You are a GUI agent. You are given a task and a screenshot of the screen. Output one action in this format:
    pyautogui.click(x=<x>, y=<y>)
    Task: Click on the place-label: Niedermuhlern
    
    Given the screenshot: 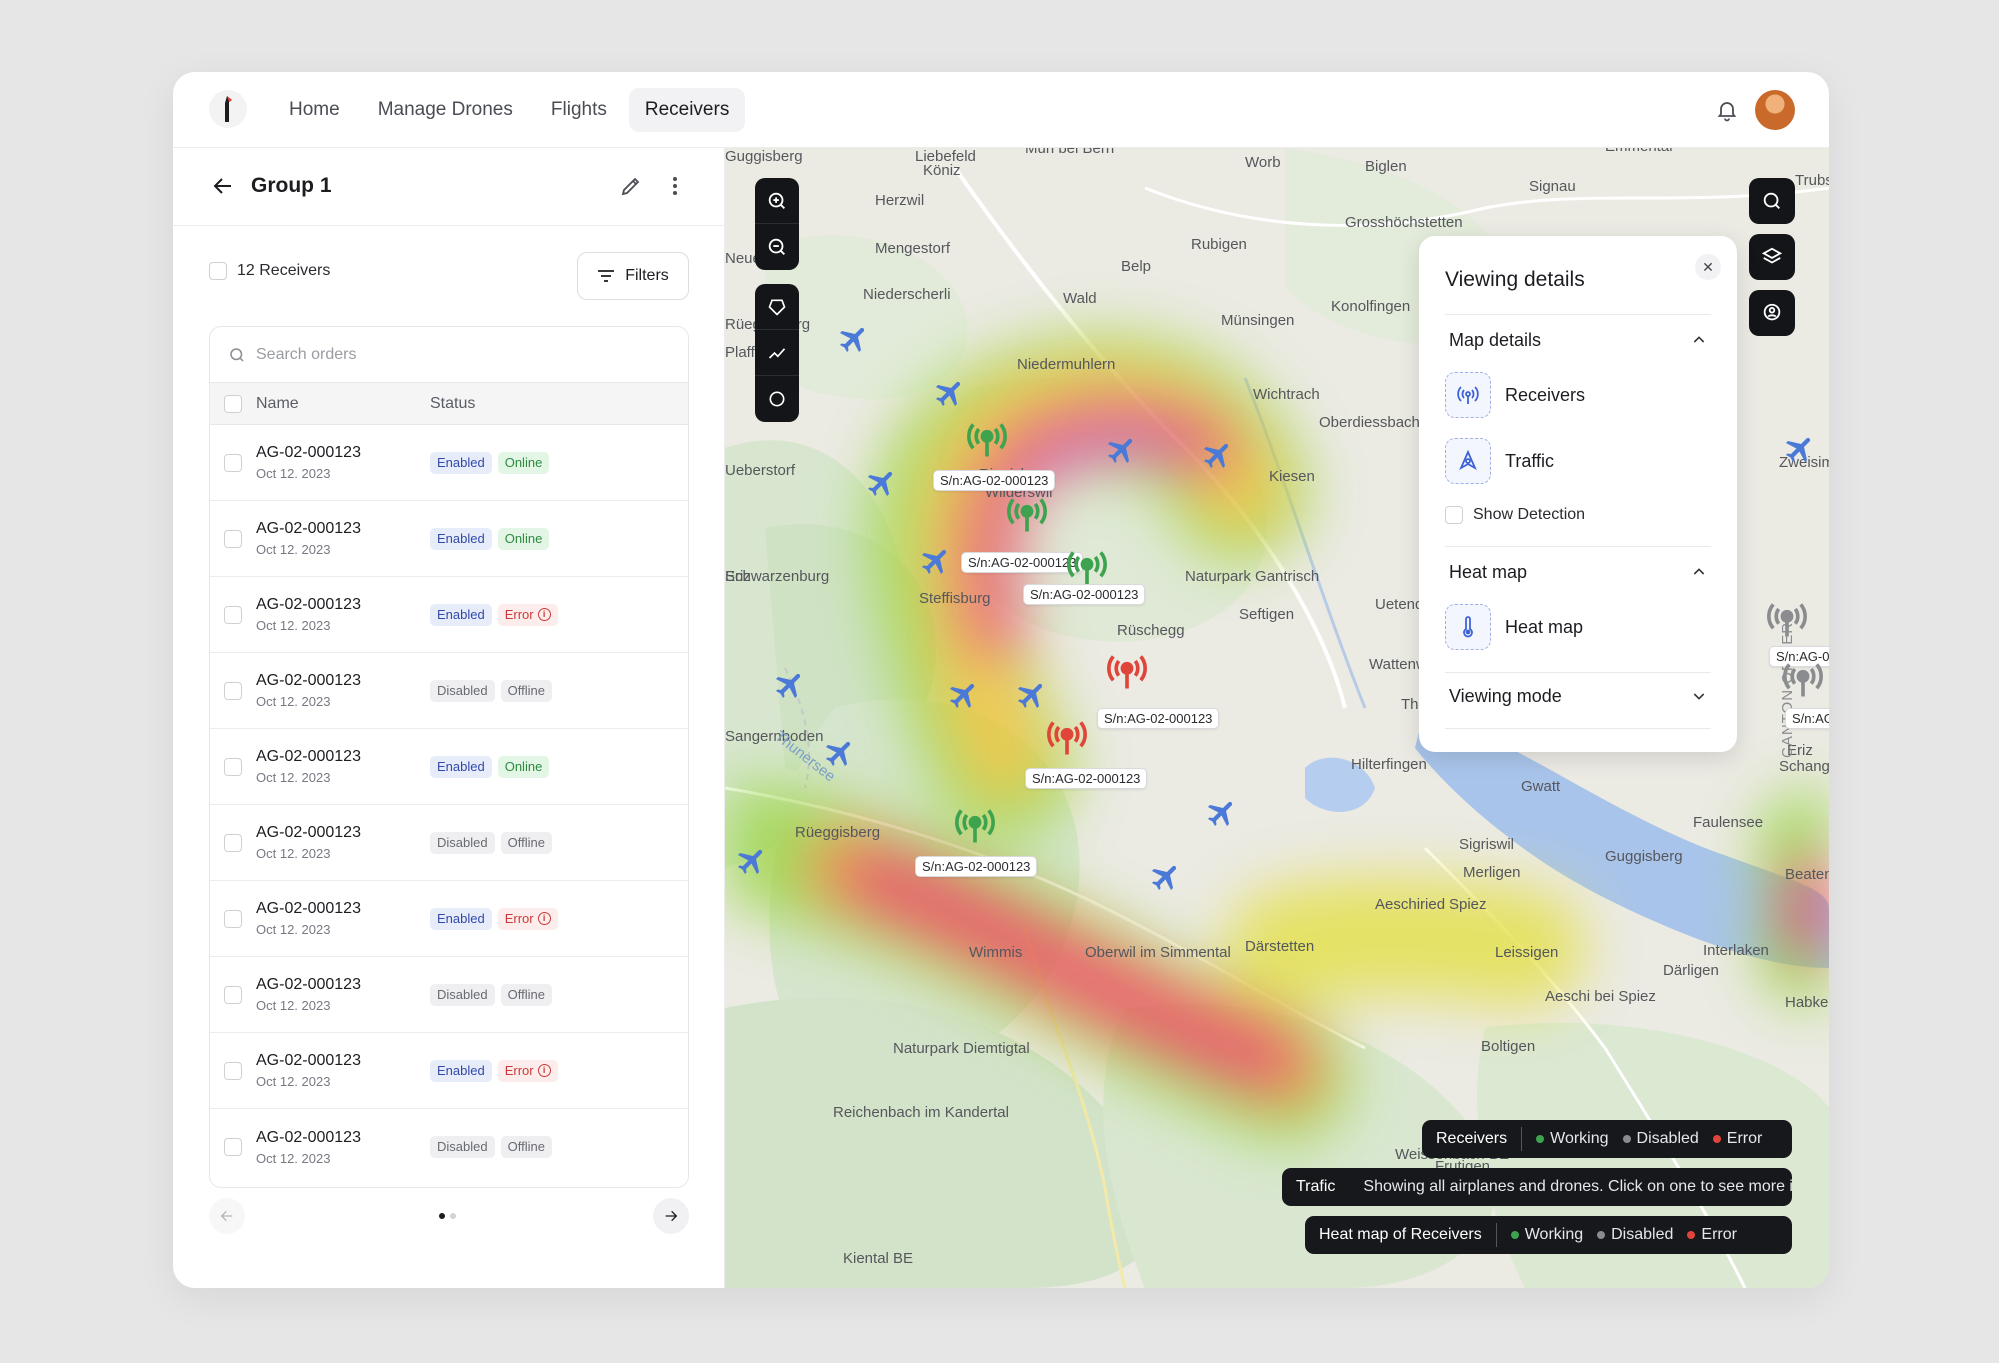 What is the action you would take?
    pyautogui.click(x=1066, y=364)
    